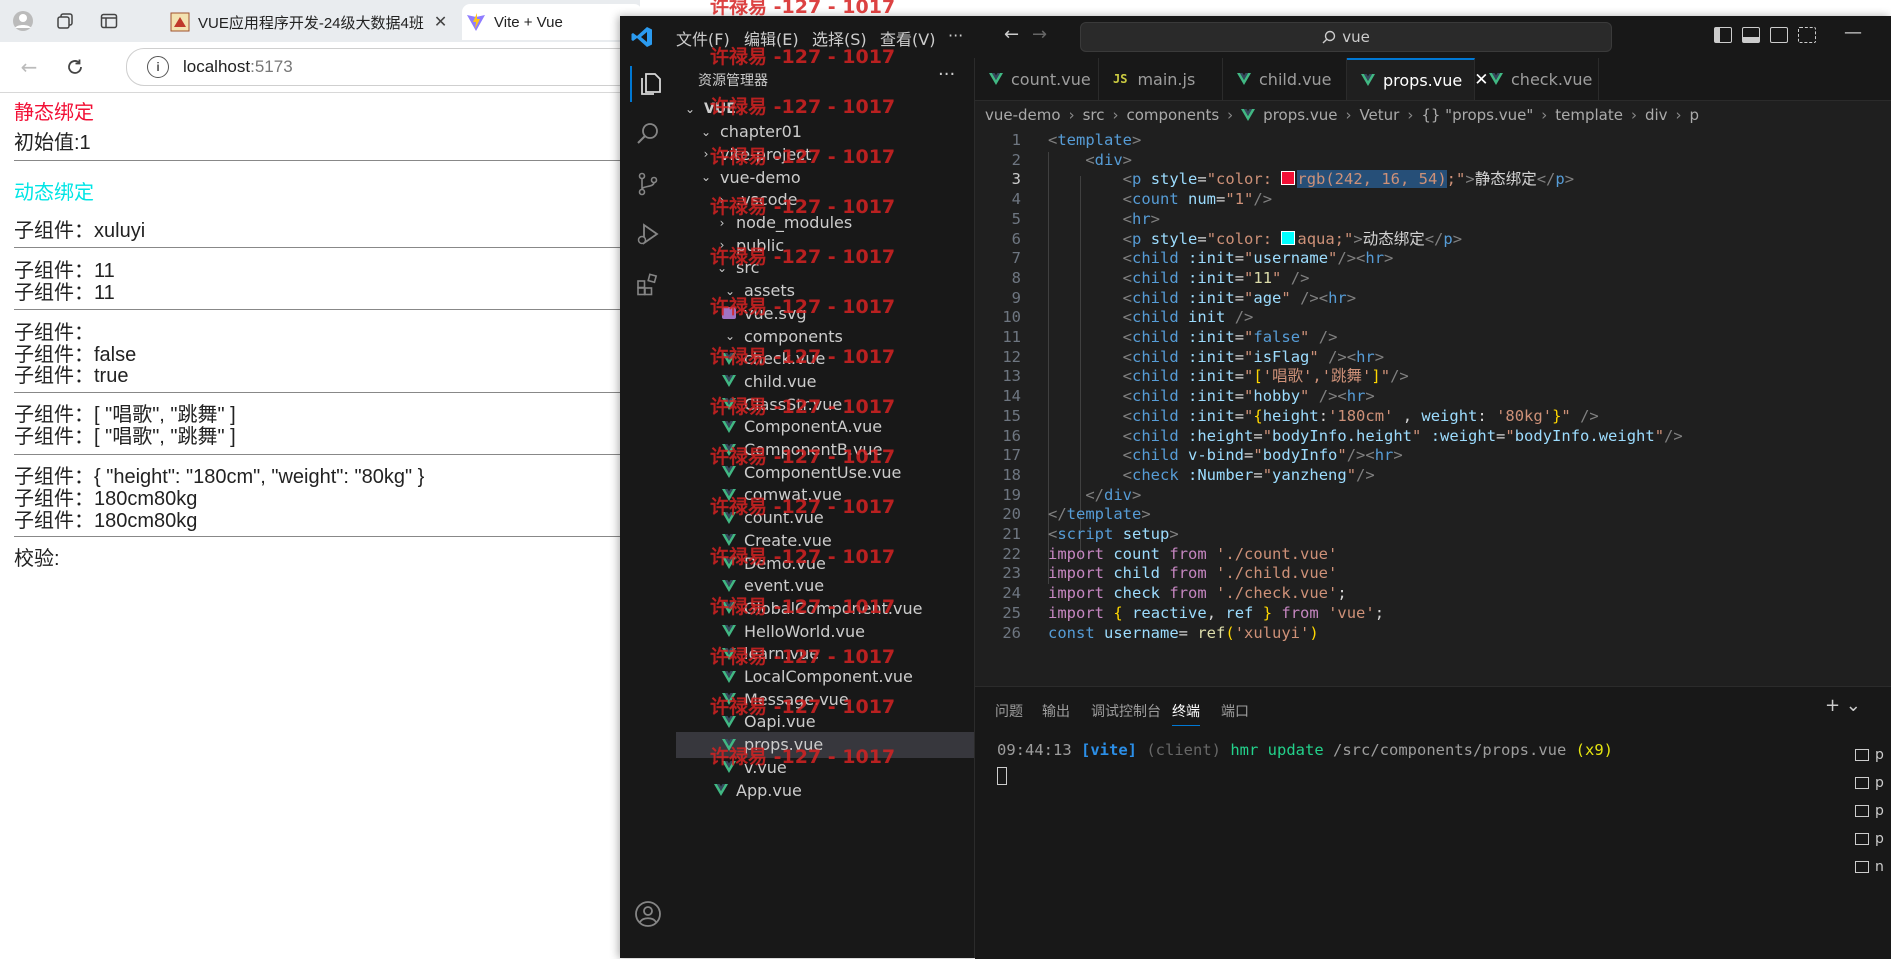 The height and width of the screenshot is (959, 1891). Describe the element at coordinates (1235, 711) in the screenshot. I see `panel-tab-ports: 端口` at that location.